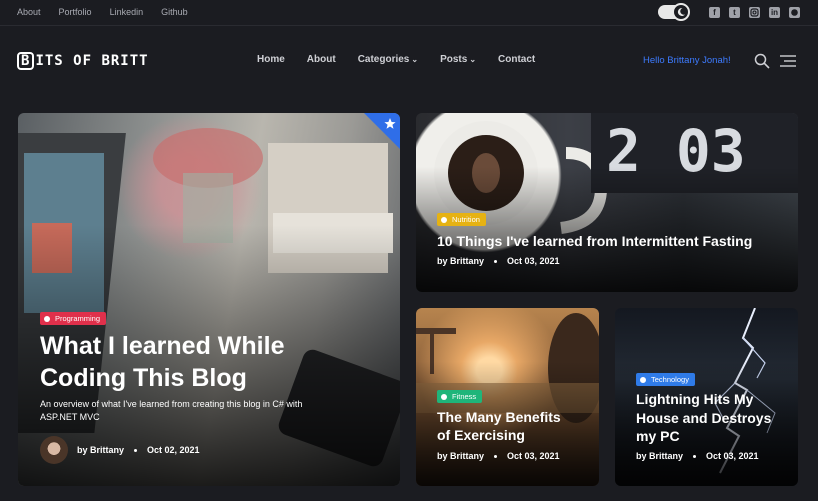  What do you see at coordinates (681, 12) in the screenshot?
I see `moon-icon` at bounding box center [681, 12].